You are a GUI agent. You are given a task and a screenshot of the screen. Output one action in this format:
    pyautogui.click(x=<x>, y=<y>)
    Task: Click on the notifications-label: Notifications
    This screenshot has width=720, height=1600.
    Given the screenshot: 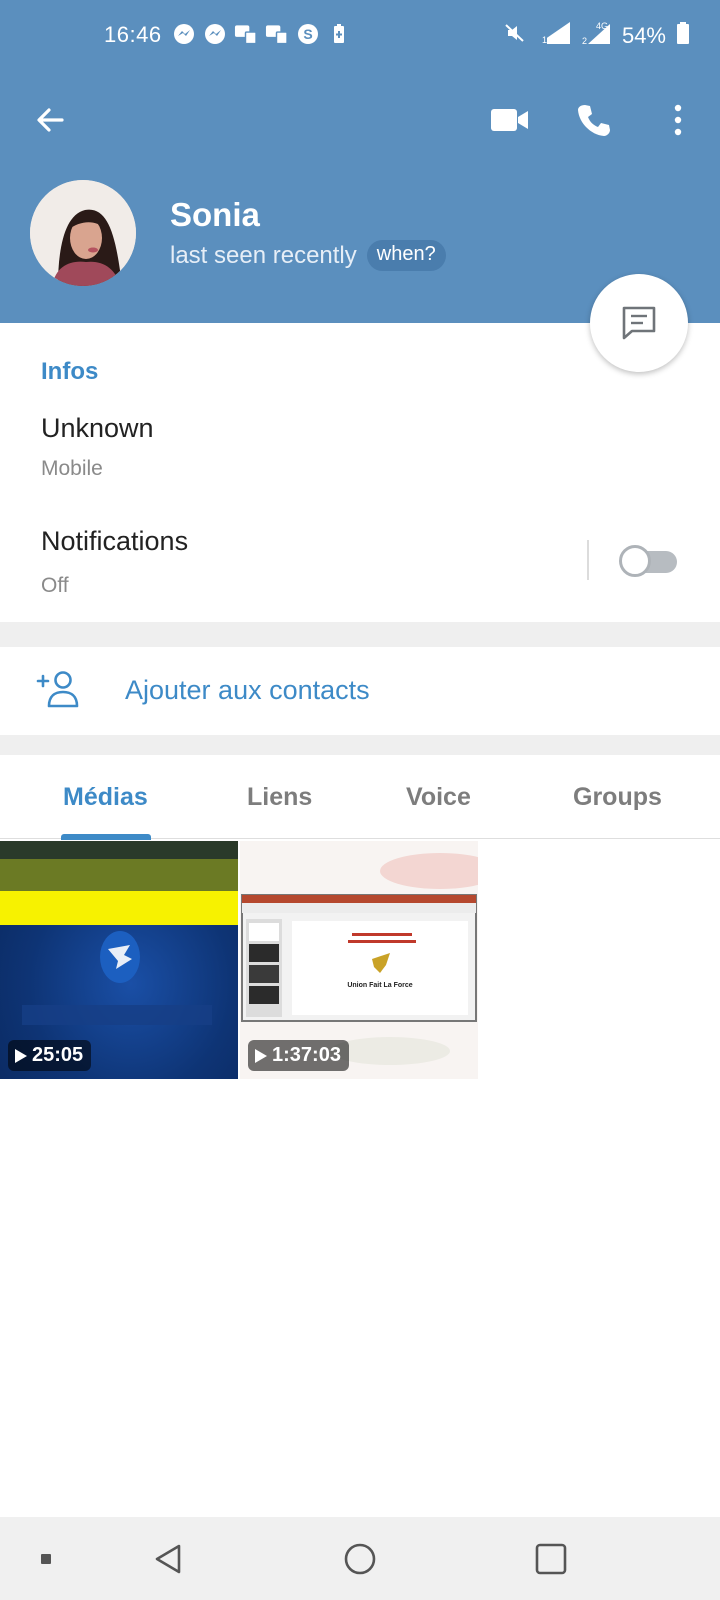 What is the action you would take?
    pyautogui.click(x=115, y=541)
    